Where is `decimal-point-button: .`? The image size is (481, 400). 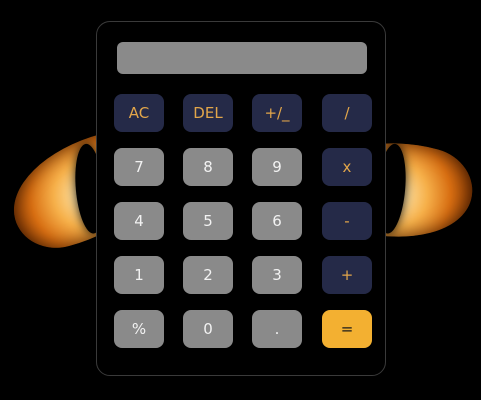 decimal-point-button: . is located at coordinates (277, 329).